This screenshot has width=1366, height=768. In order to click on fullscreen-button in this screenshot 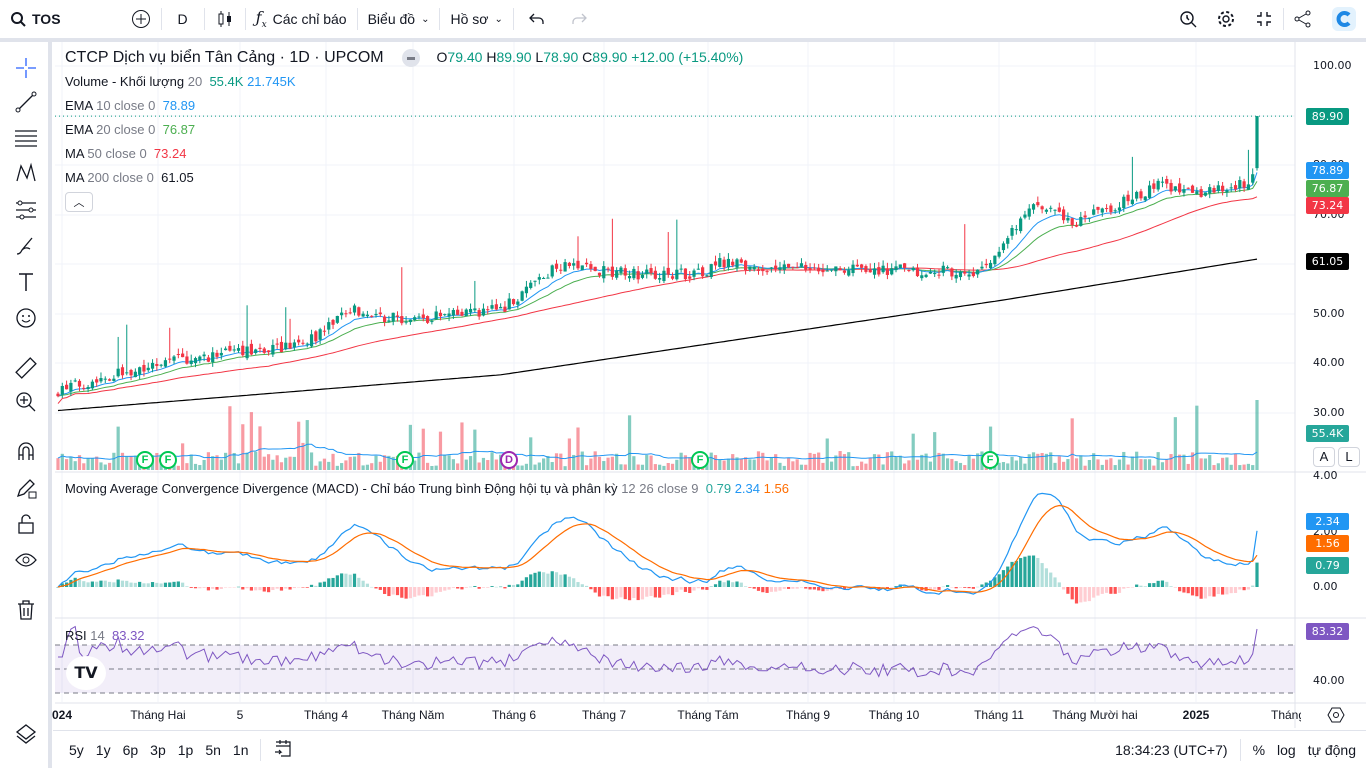, I will do `click(1264, 19)`.